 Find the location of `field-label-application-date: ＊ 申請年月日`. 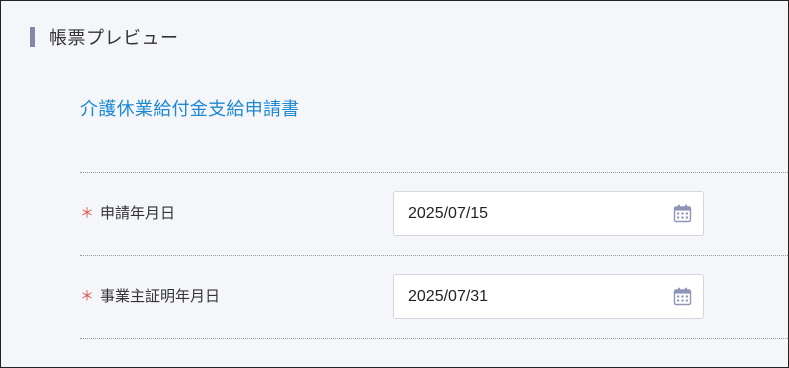

field-label-application-date: ＊ 申請年月日 is located at coordinates (127, 212).